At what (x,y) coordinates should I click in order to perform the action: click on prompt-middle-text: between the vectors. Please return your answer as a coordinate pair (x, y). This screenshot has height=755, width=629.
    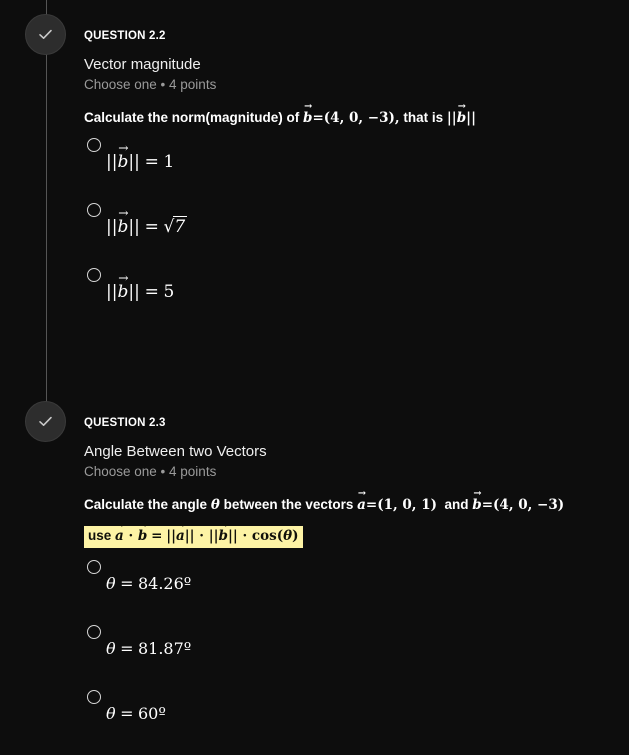
    Looking at the image, I should click on (288, 504).